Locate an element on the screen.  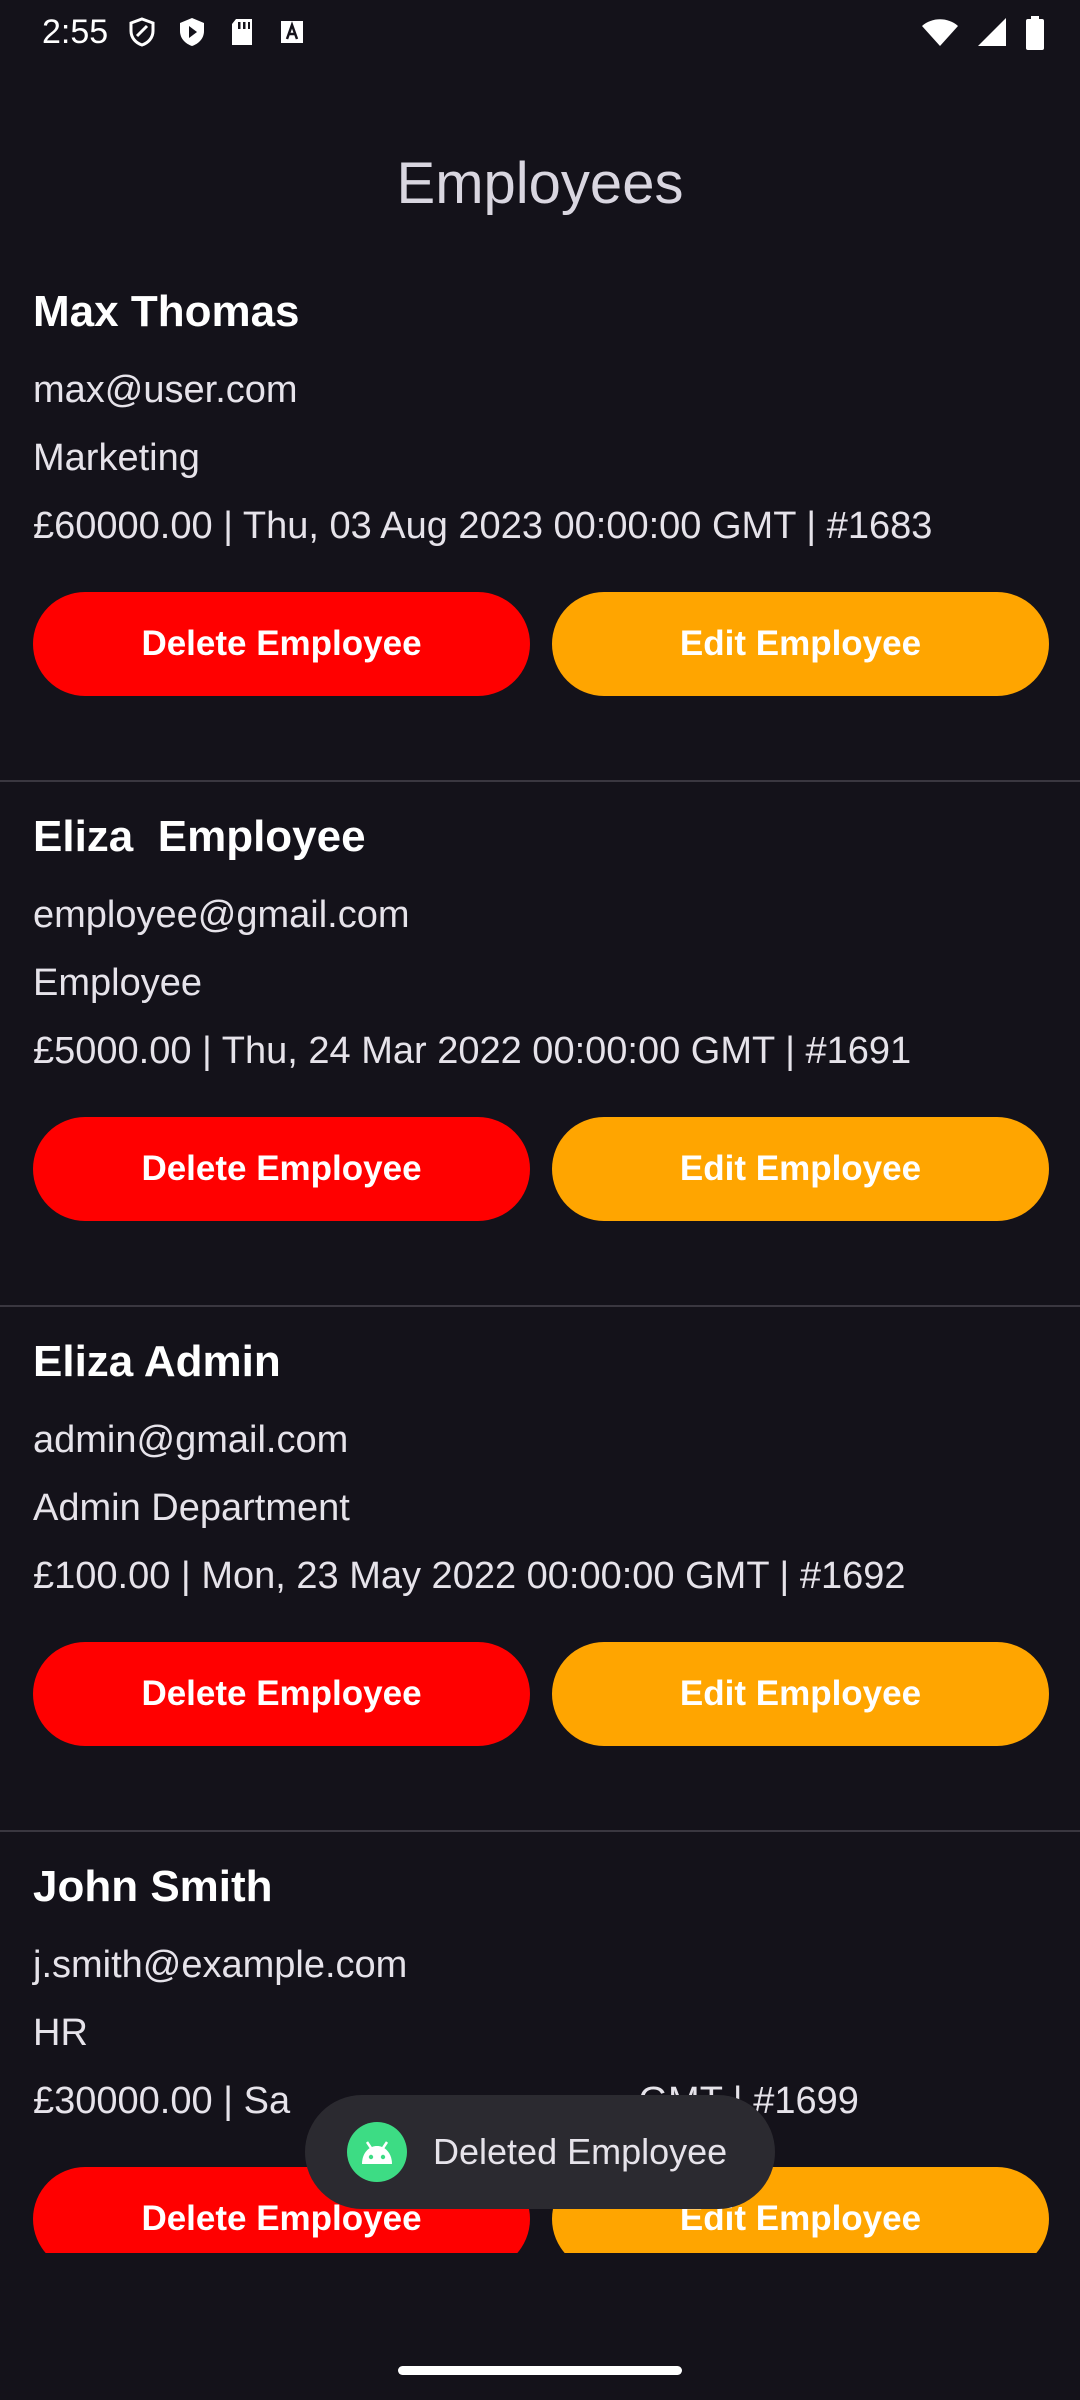
signal-icon is located at coordinates (992, 32).